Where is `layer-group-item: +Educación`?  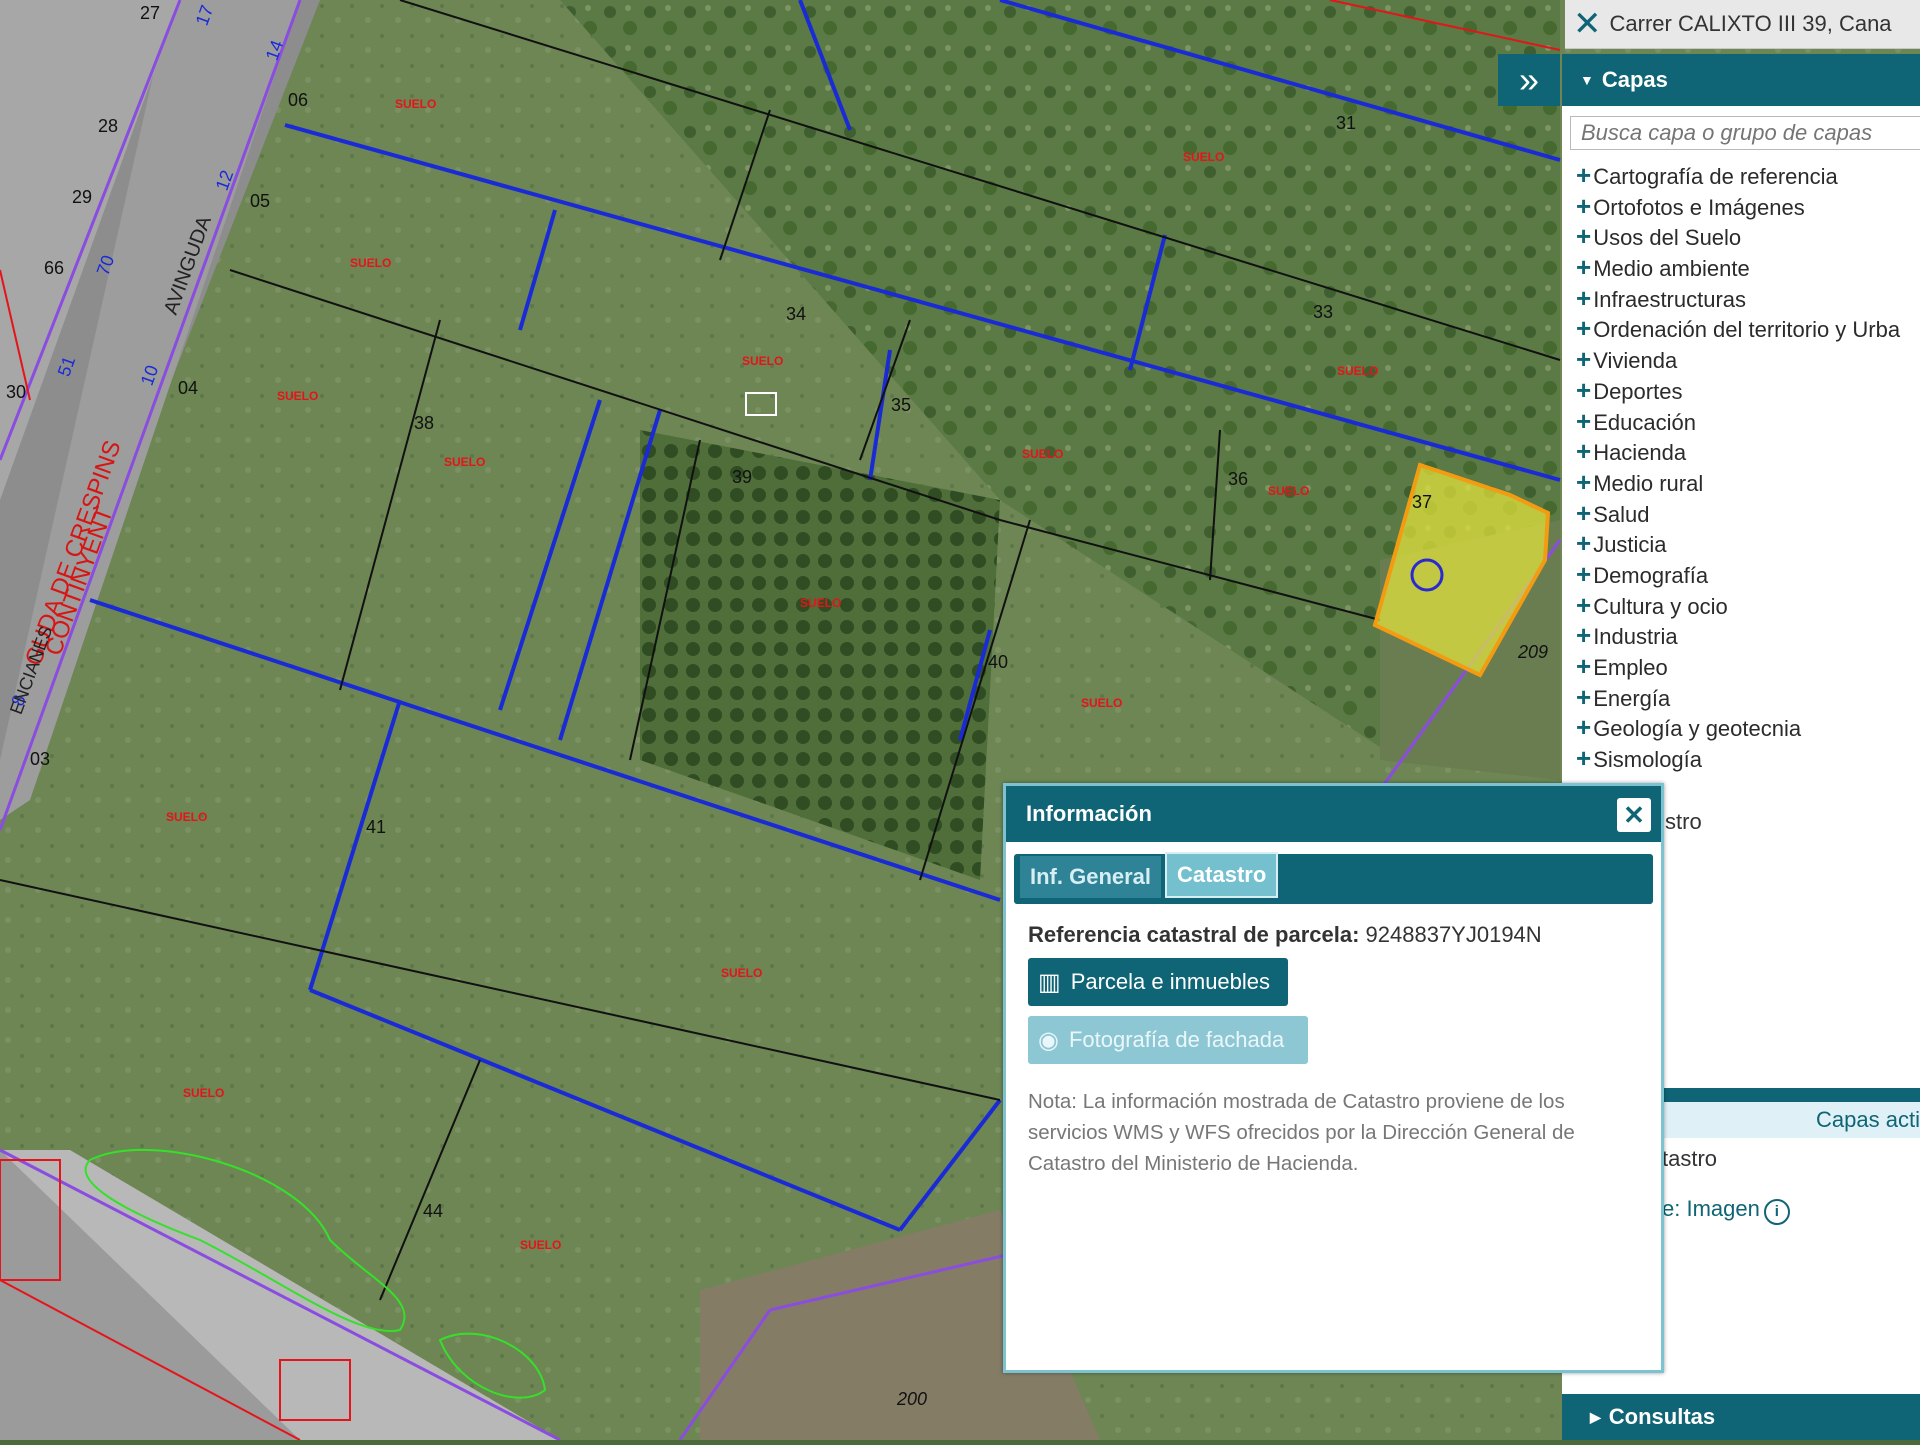 layer-group-item: +Educación is located at coordinates (1748, 421).